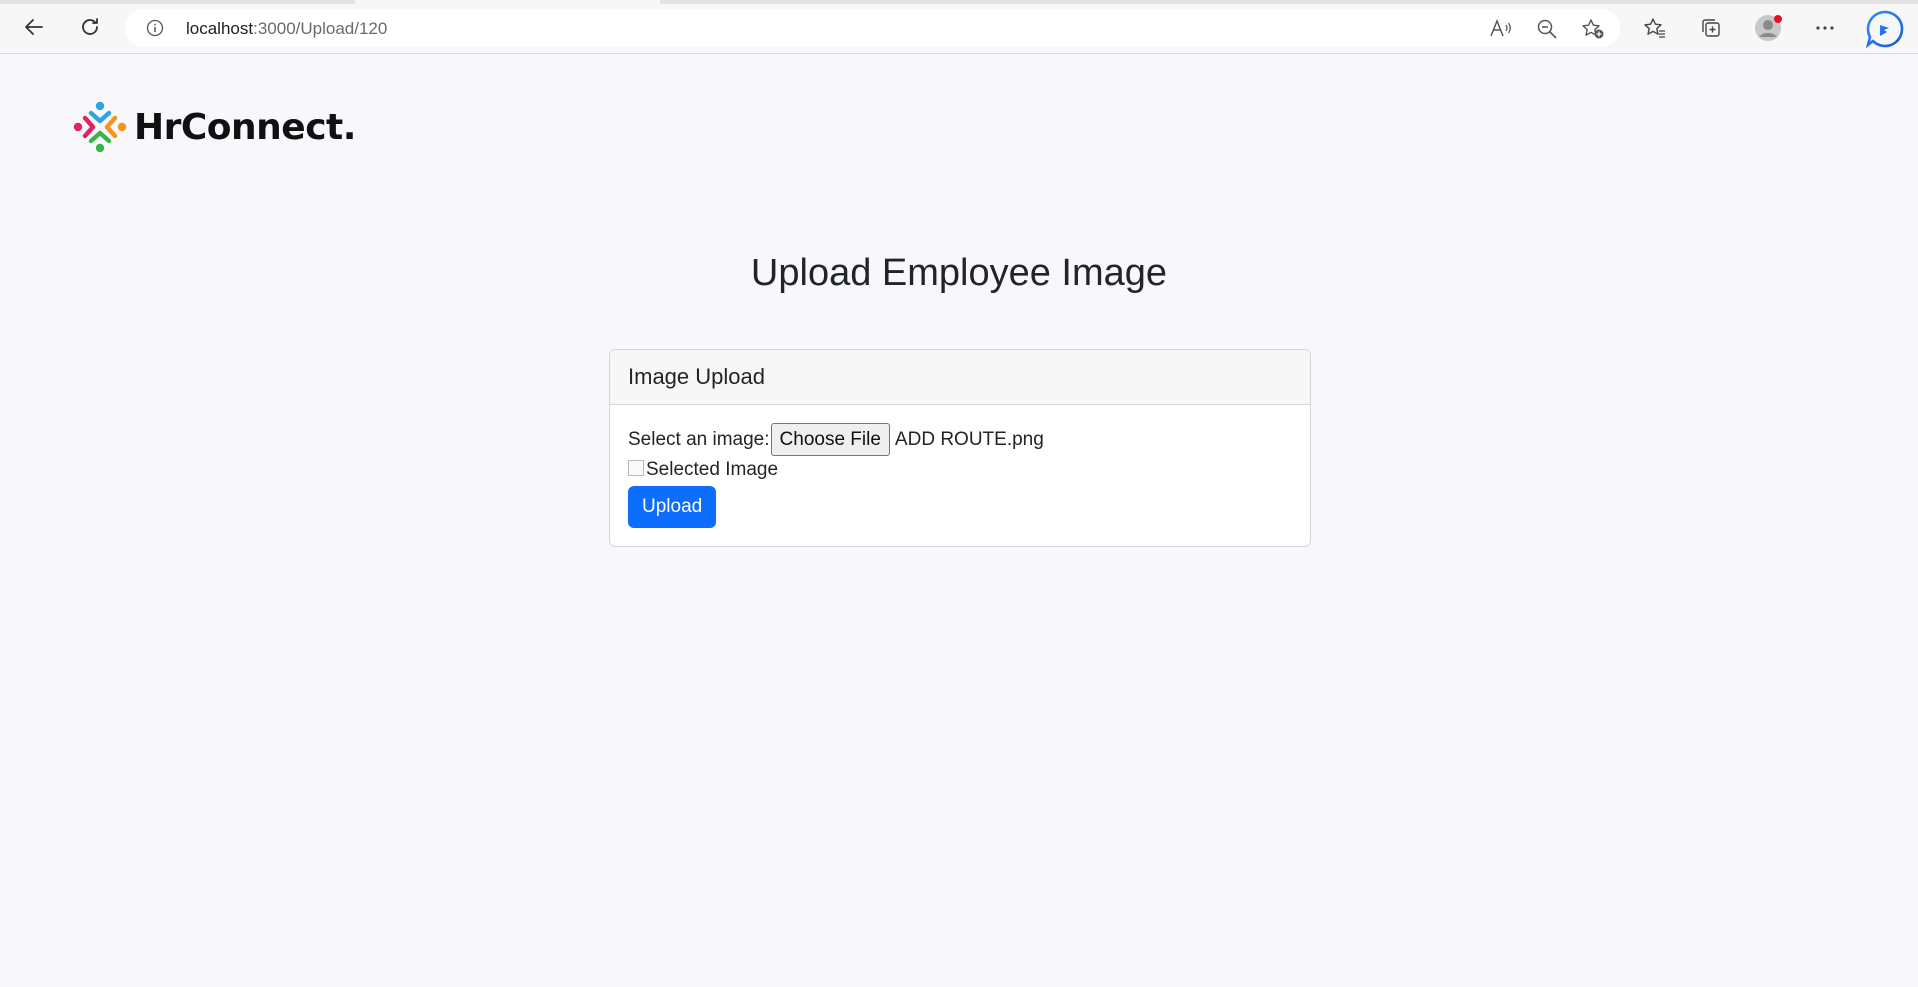  Describe the element at coordinates (177, 2) in the screenshot. I see `inactive-tab-left` at that location.